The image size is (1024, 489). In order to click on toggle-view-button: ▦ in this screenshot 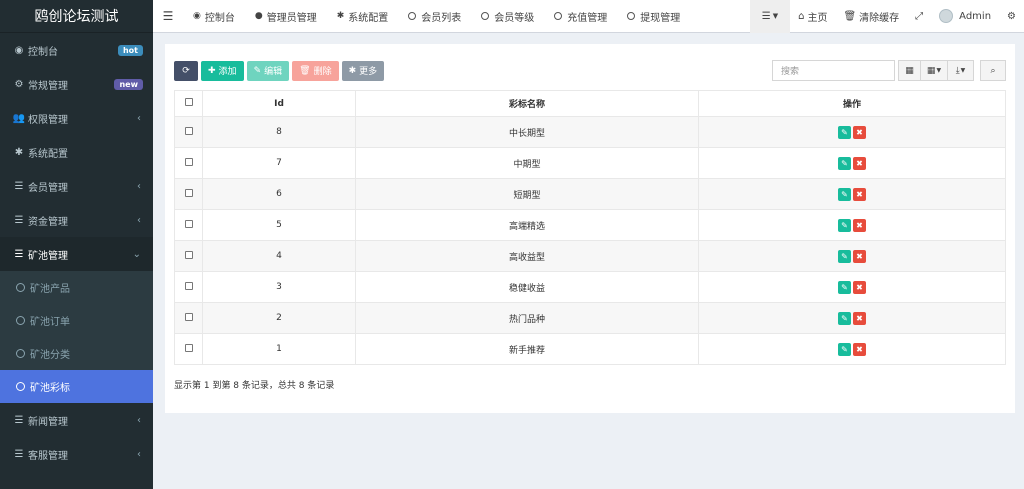, I will do `click(909, 70)`.